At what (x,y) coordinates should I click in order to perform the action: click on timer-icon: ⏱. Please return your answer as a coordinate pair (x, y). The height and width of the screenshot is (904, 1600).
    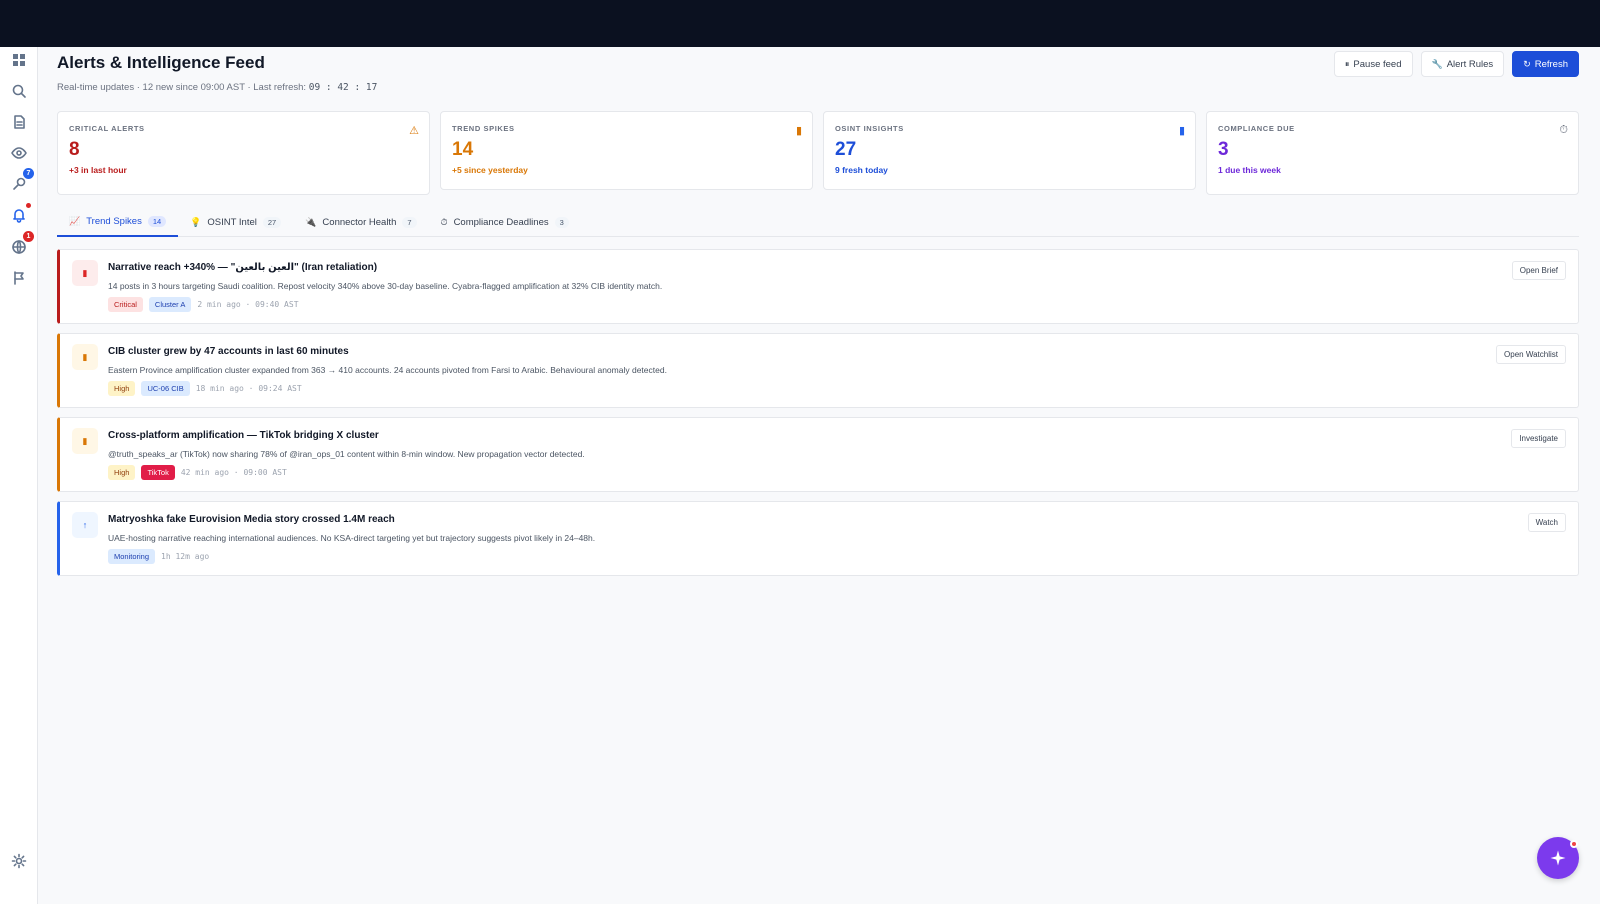
    Looking at the image, I should click on (1563, 130).